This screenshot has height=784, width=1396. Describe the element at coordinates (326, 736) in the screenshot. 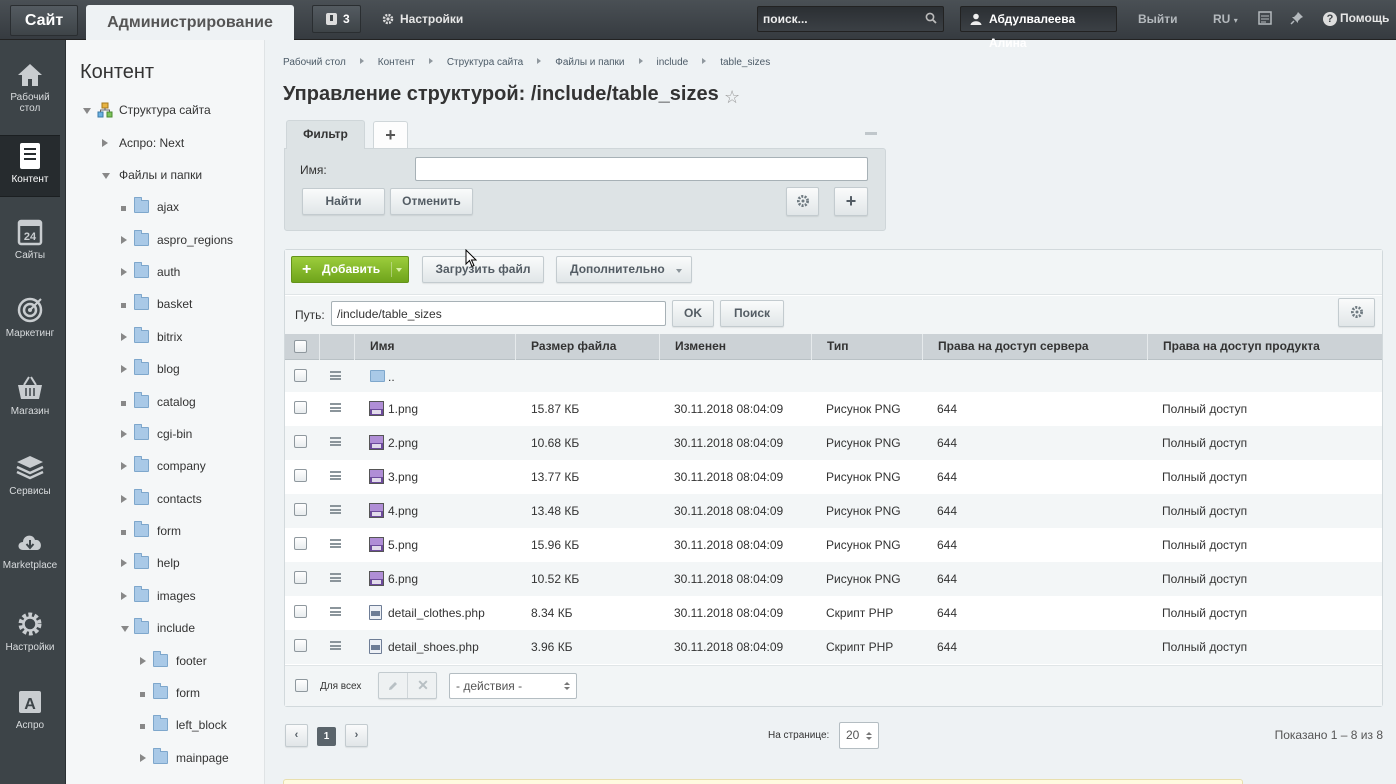

I see `current-page: 1` at that location.